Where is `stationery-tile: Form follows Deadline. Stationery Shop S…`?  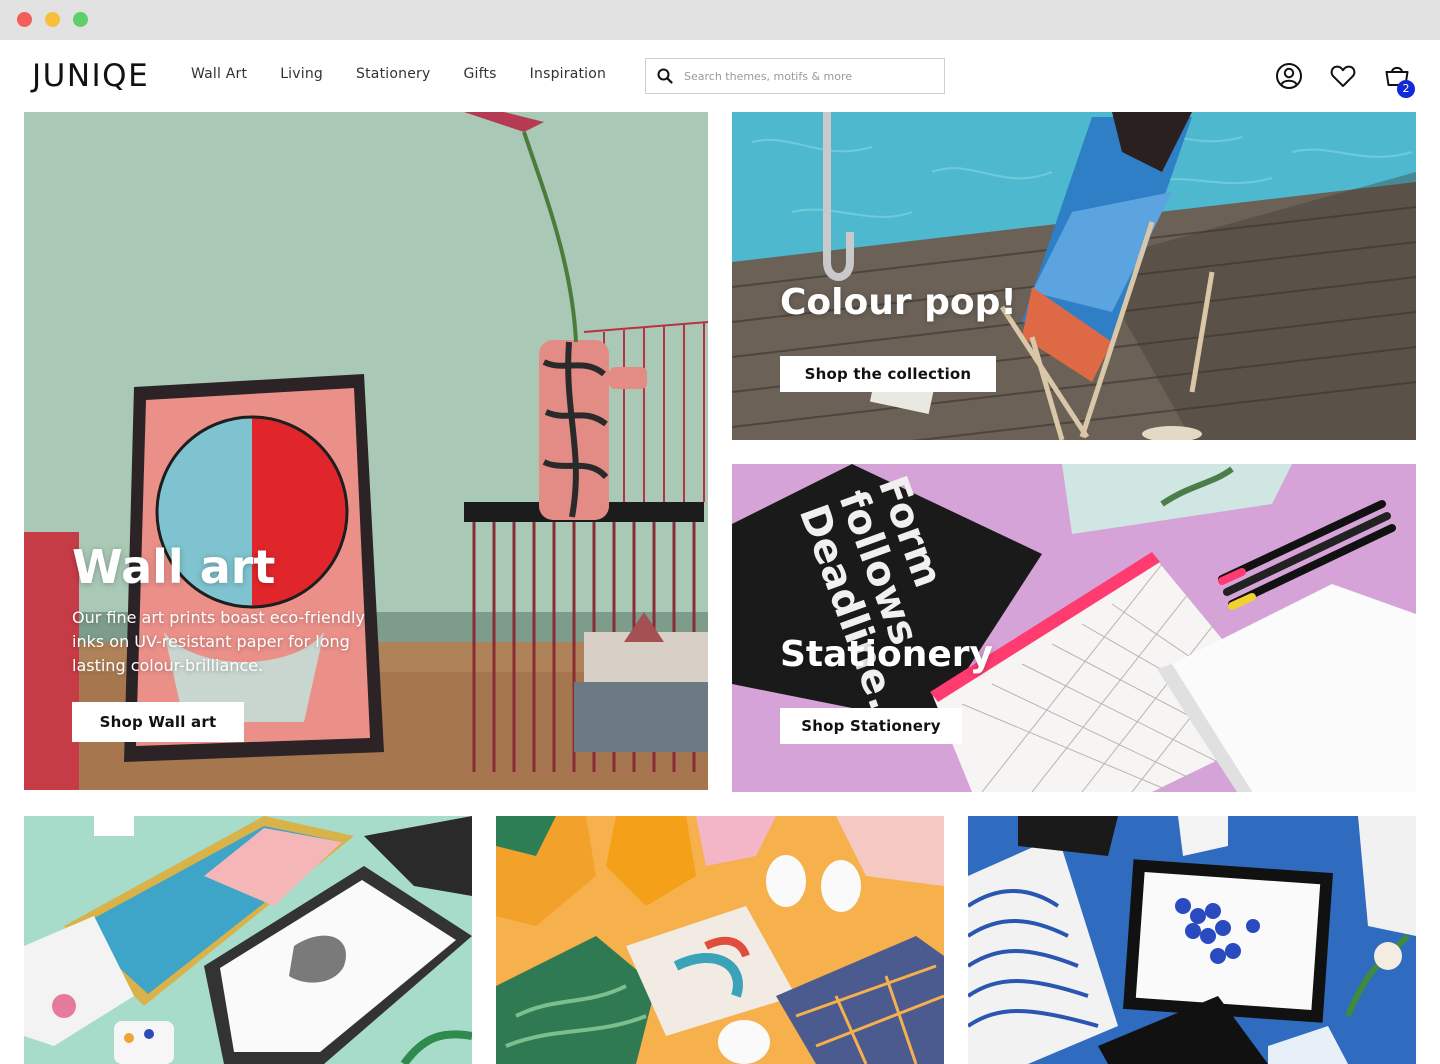
stationery-tile: Form follows Deadline. Stationery Shop S… is located at coordinates (1074, 628).